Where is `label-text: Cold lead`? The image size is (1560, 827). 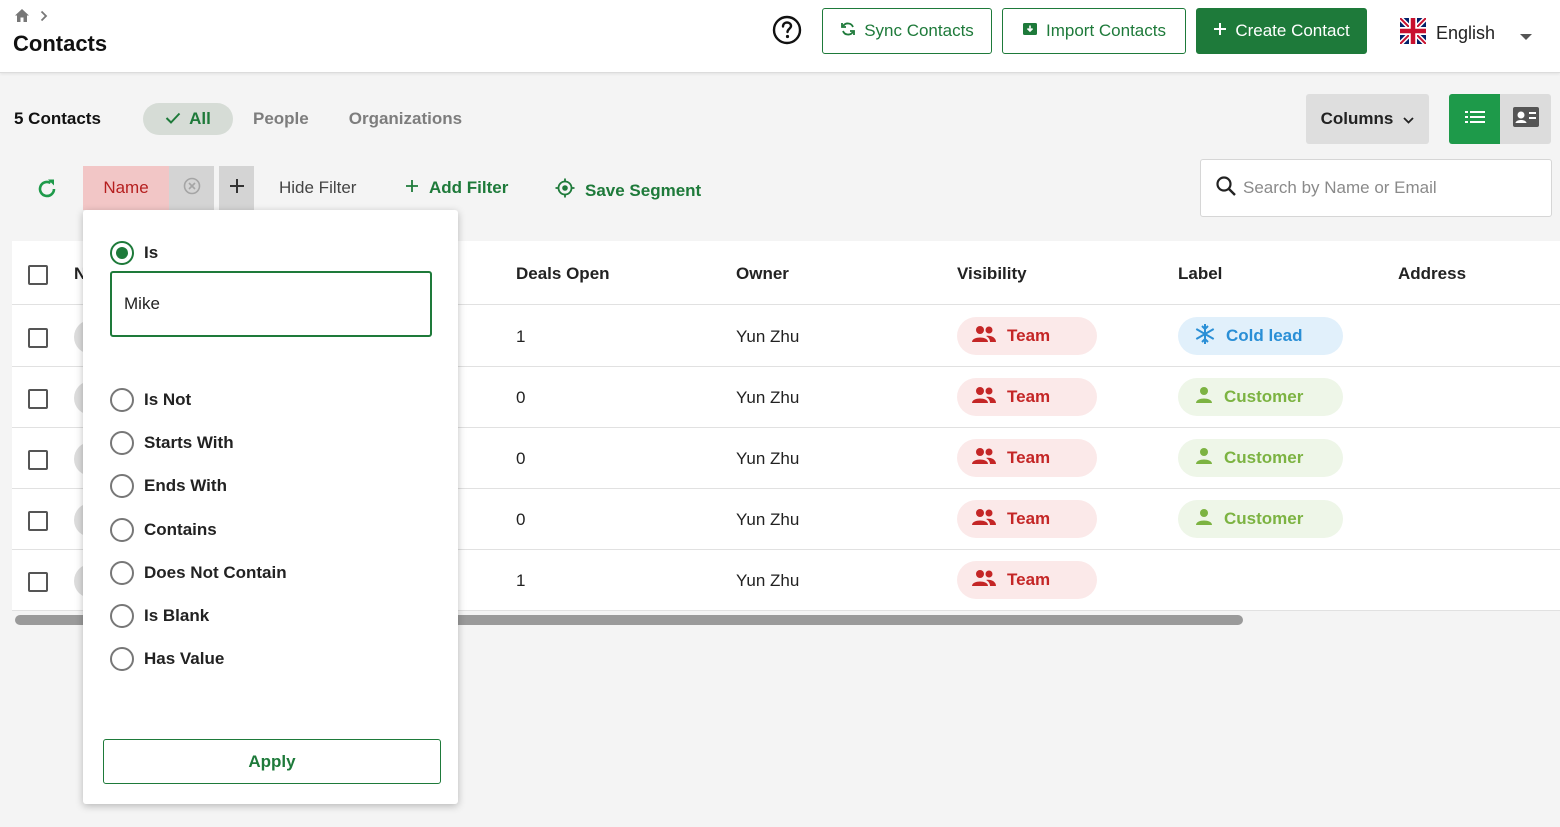
label-text: Cold lead is located at coordinates (1264, 335).